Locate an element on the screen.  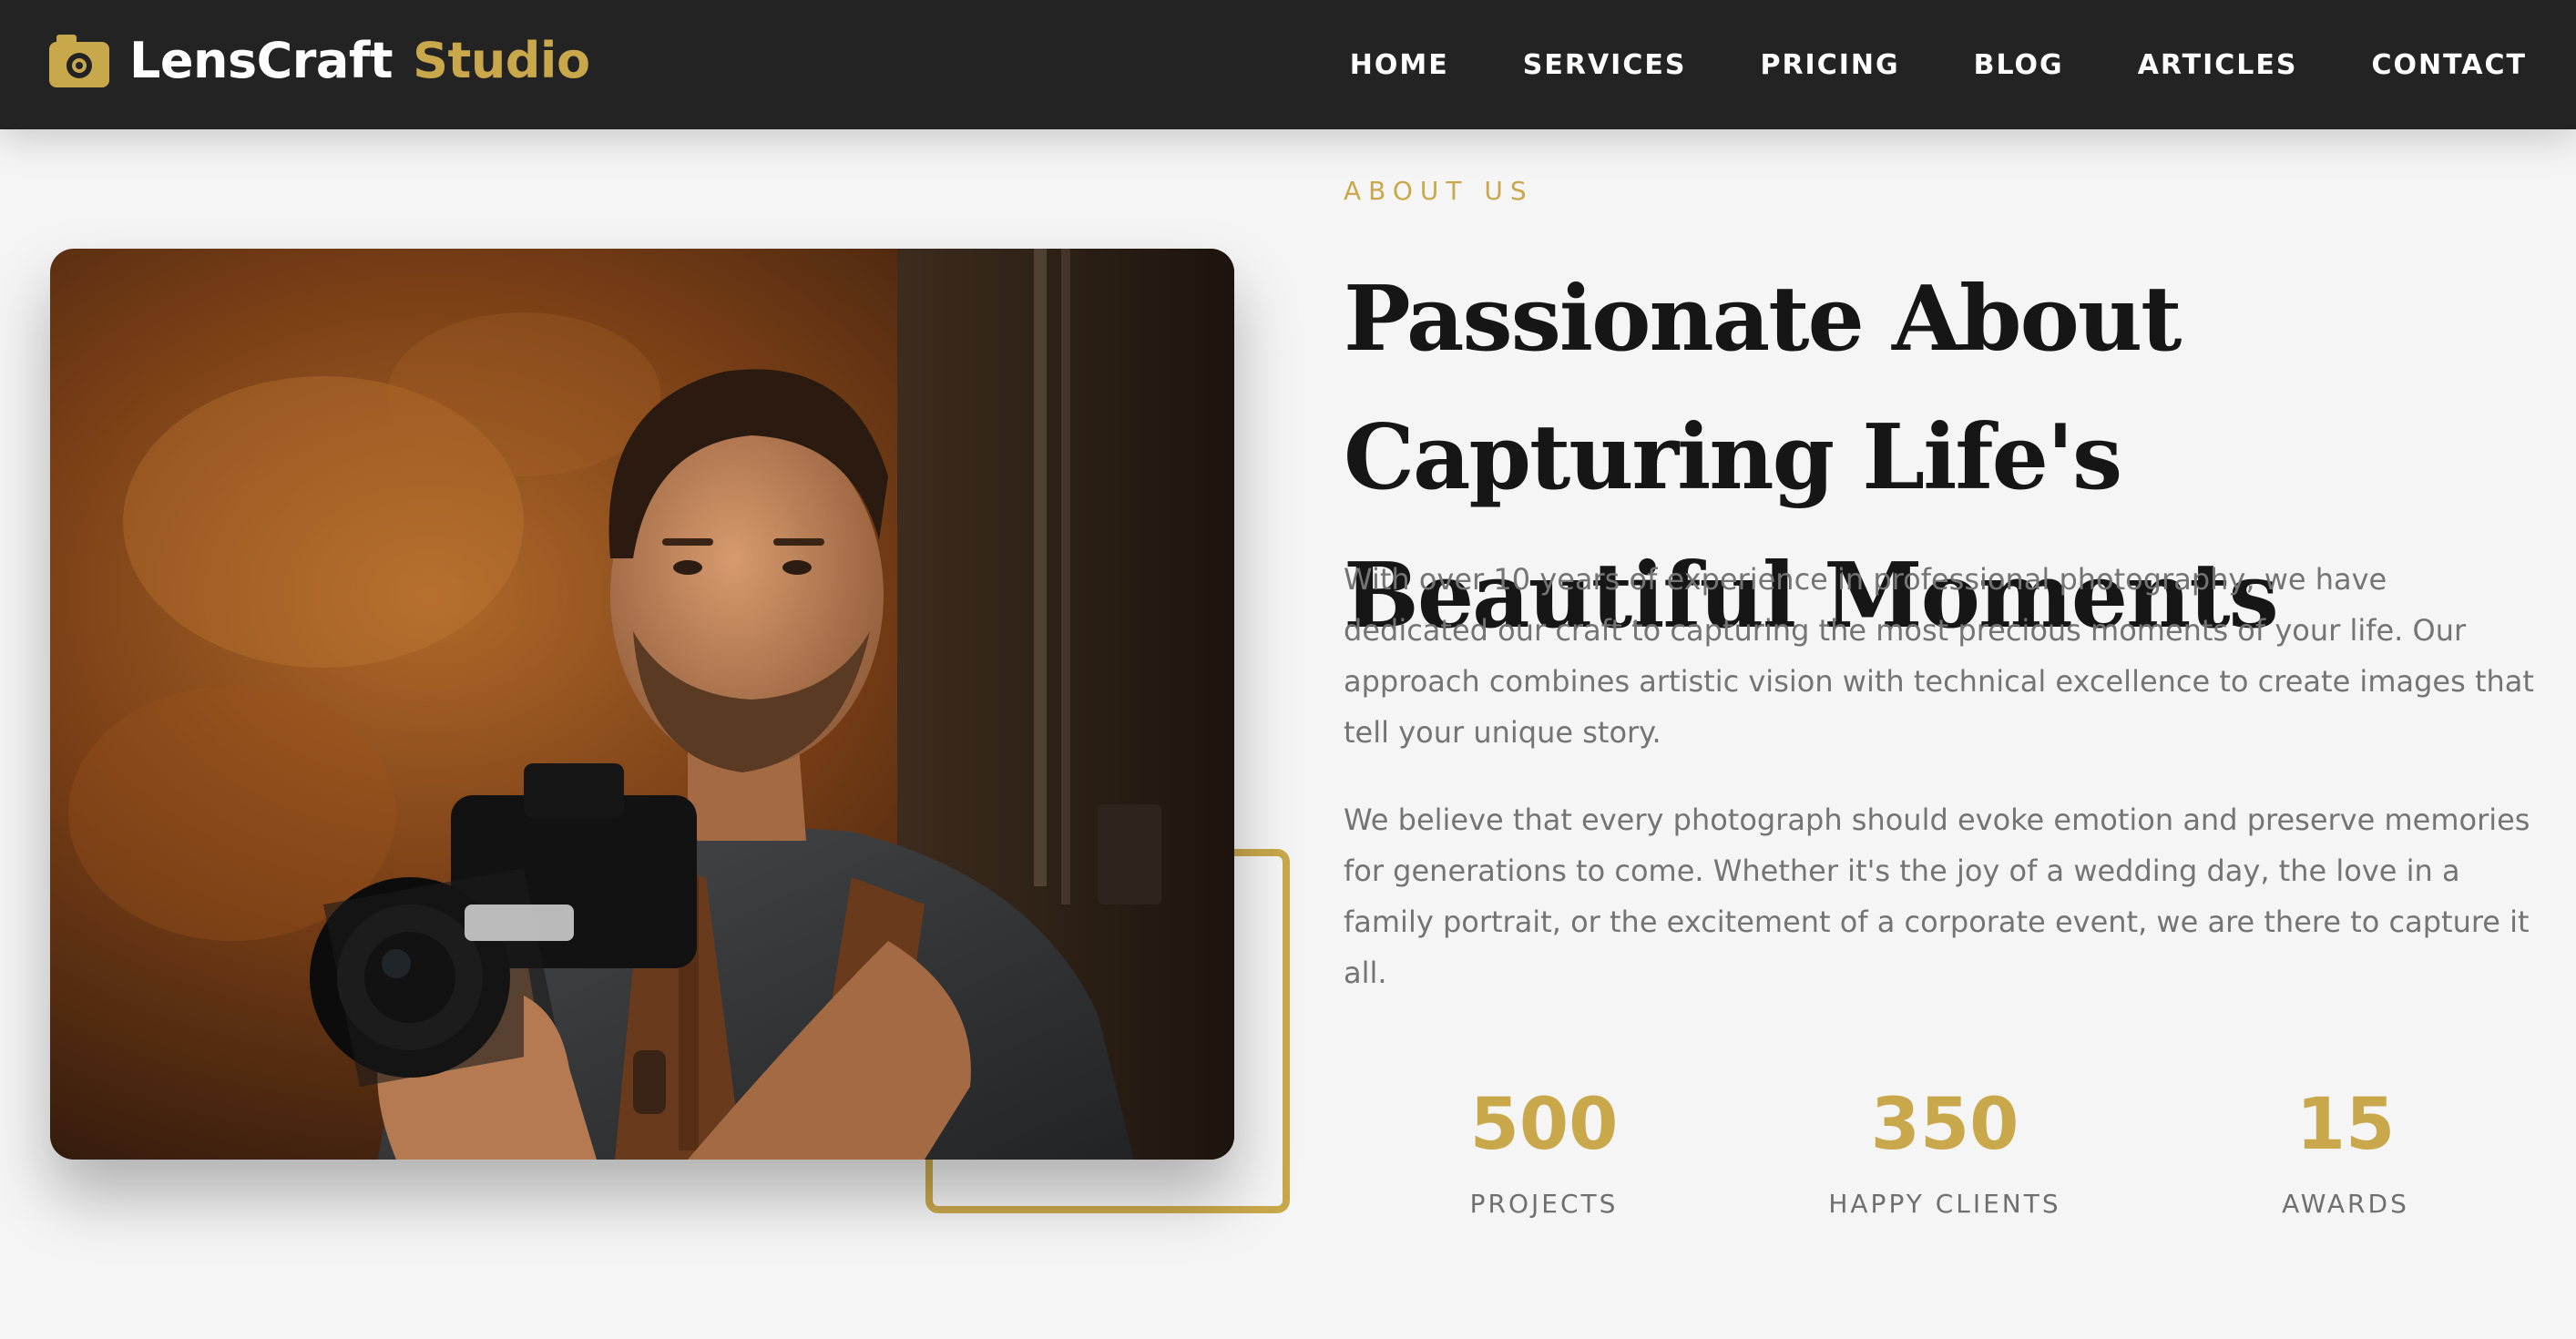
stat-awards: 15 AWARDS is located at coordinates (2345, 1149).